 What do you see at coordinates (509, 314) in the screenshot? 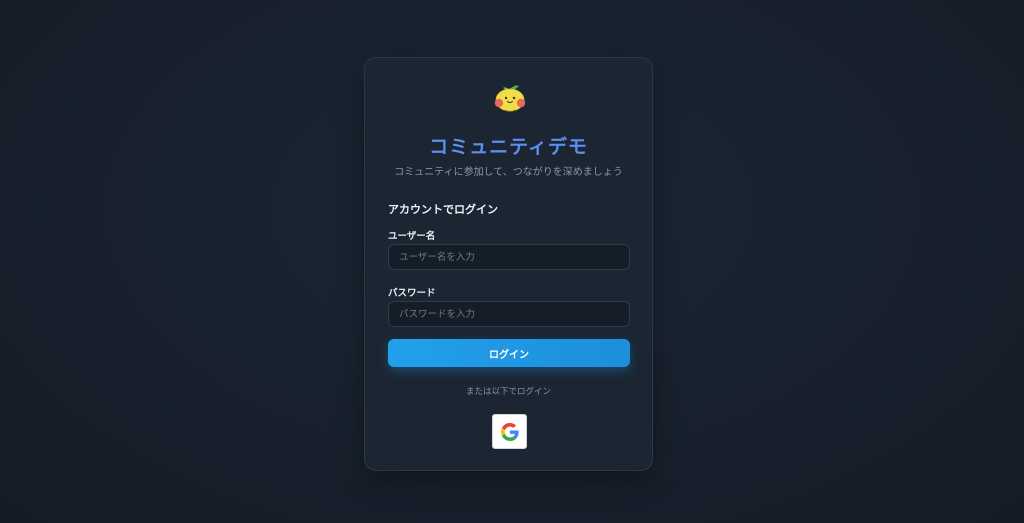
I see `password-input` at bounding box center [509, 314].